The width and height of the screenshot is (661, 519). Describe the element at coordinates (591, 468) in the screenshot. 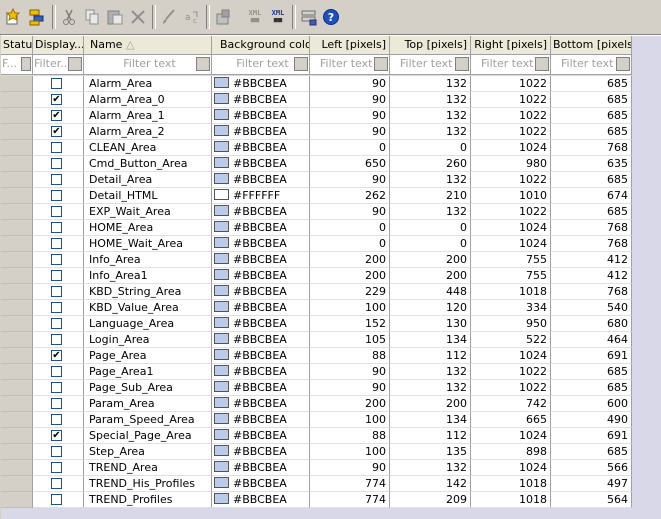

I see `bottom-cell: 566` at that location.